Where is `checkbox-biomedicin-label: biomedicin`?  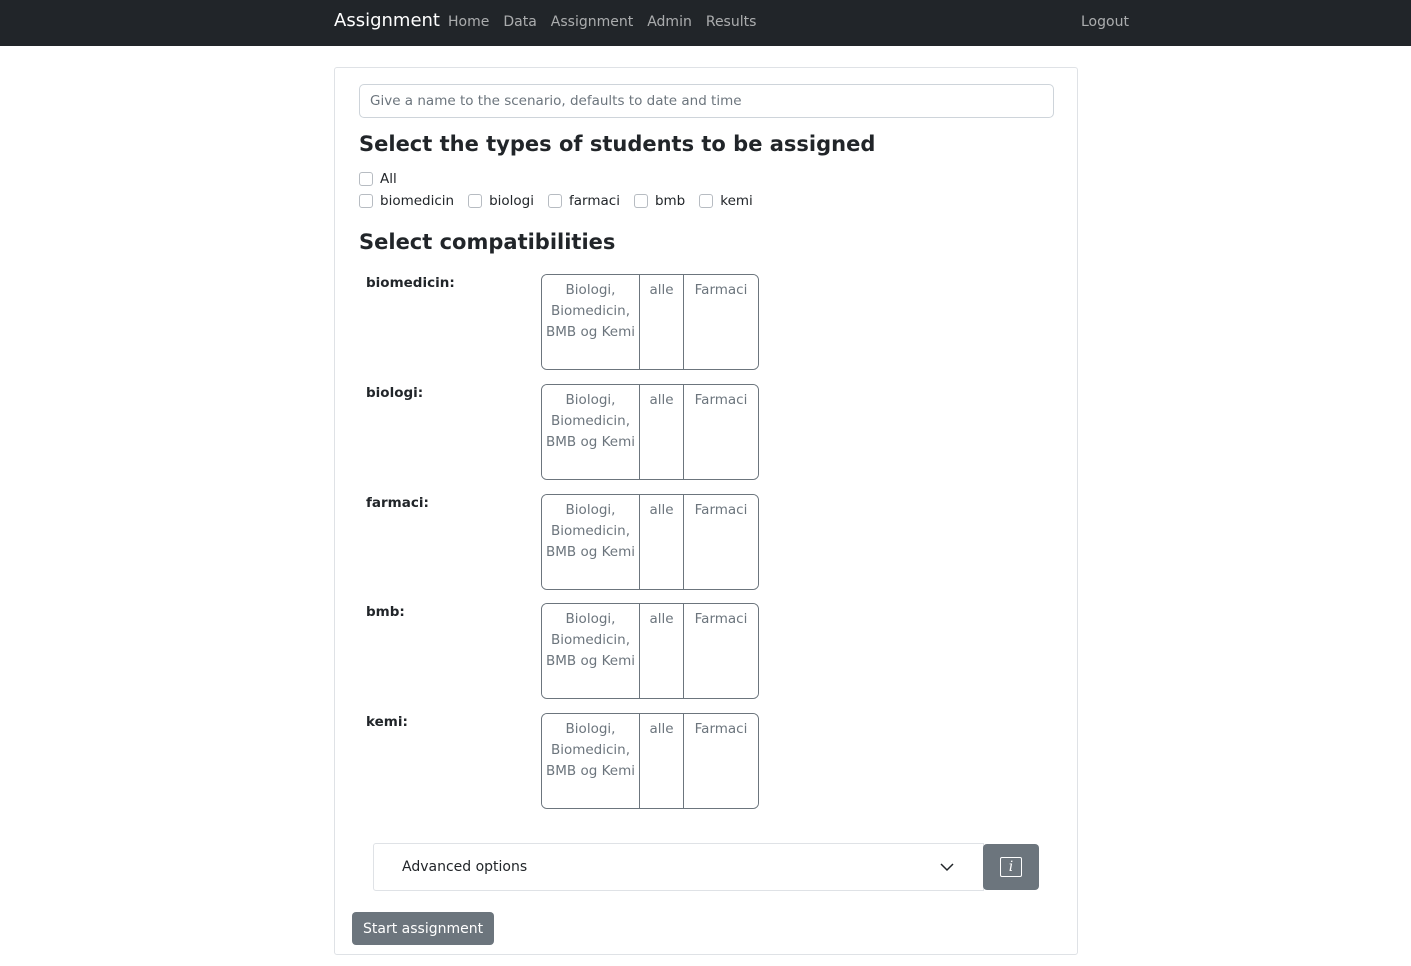 checkbox-biomedicin-label: biomedicin is located at coordinates (417, 201).